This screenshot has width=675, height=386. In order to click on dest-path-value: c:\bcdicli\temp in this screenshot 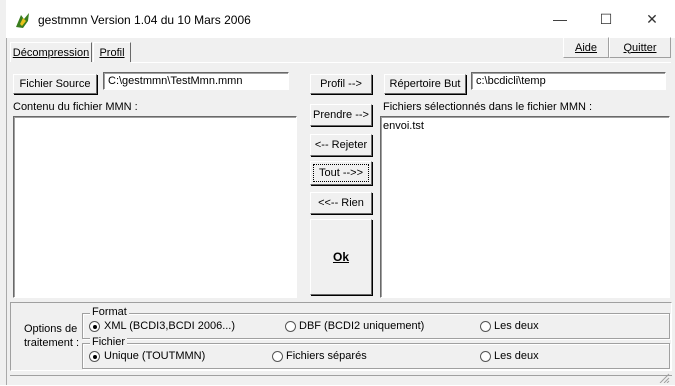, I will do `click(511, 81)`.